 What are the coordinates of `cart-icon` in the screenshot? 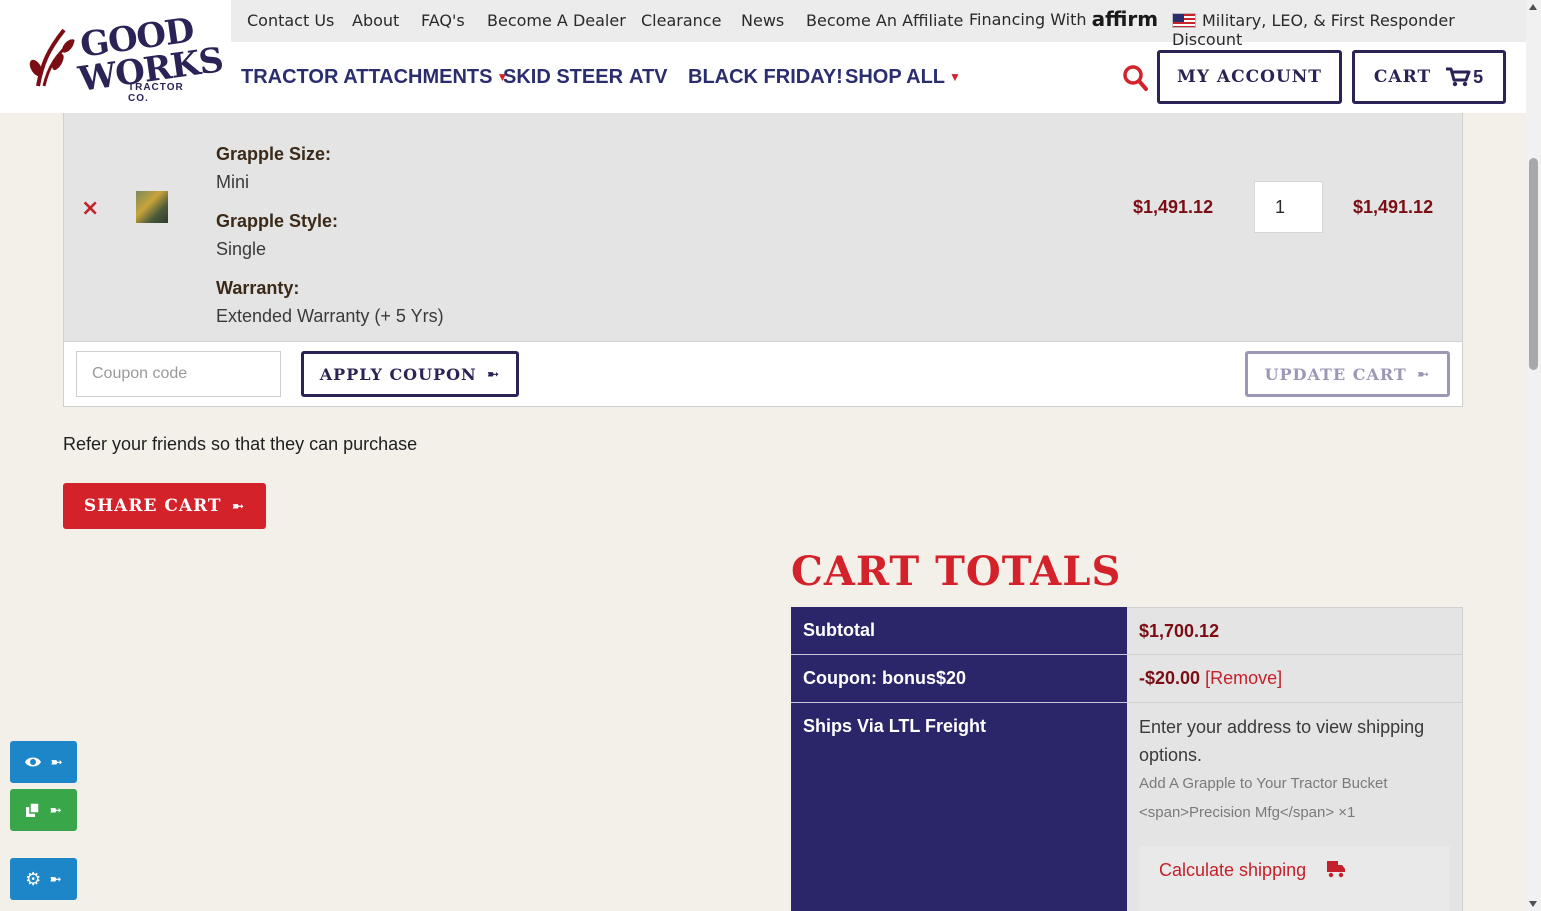 It's located at (1458, 77).